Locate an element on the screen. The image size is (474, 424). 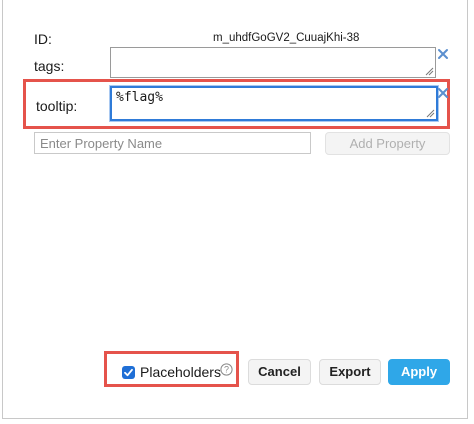
remove-tags-close-icon is located at coordinates (443, 54).